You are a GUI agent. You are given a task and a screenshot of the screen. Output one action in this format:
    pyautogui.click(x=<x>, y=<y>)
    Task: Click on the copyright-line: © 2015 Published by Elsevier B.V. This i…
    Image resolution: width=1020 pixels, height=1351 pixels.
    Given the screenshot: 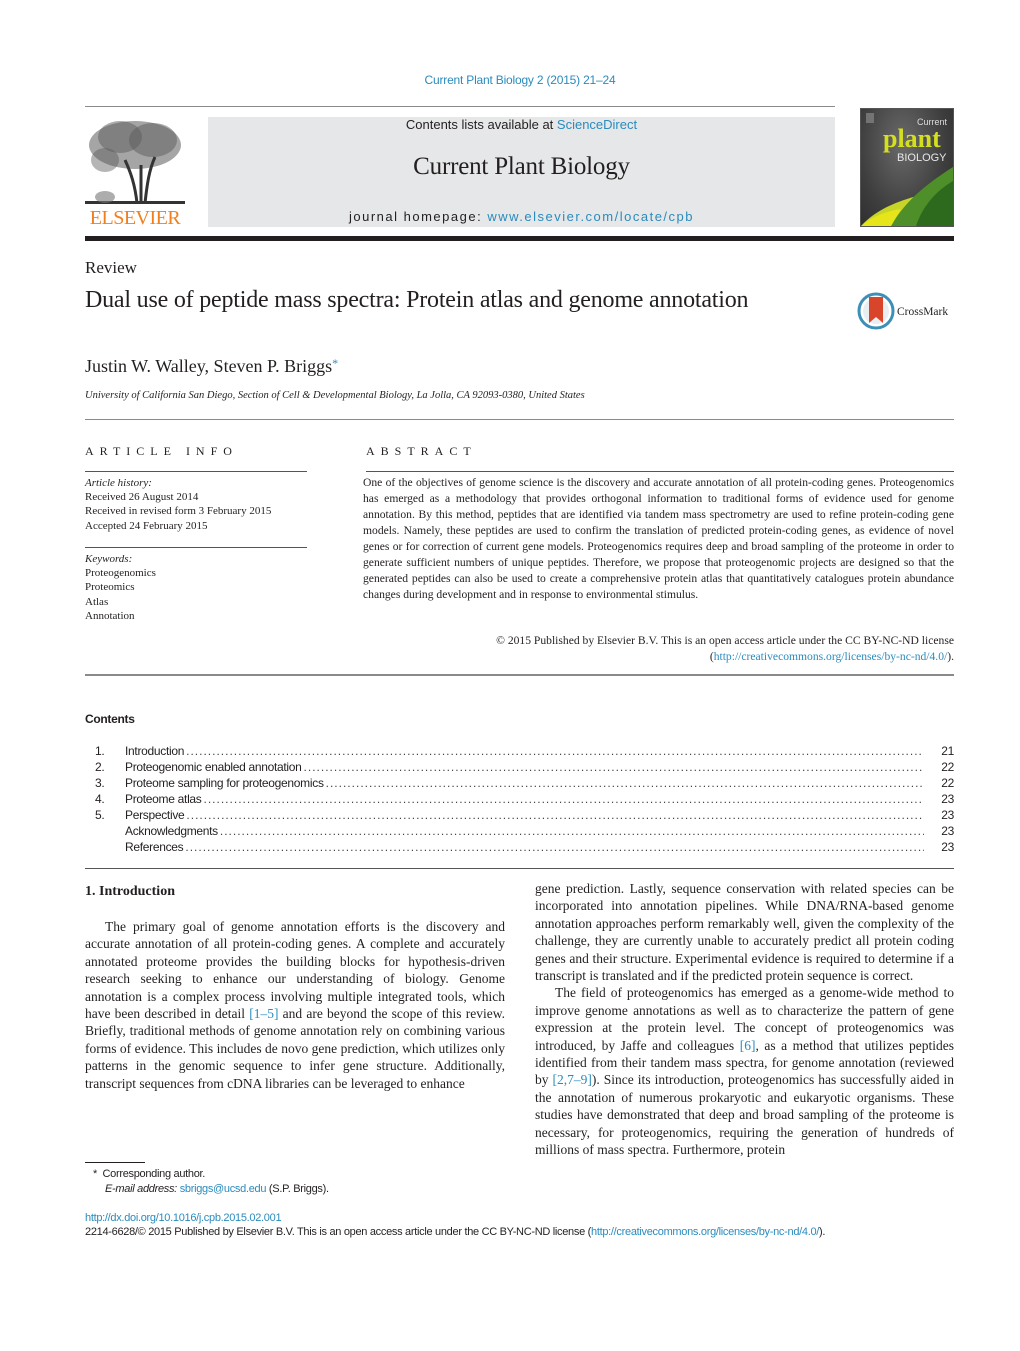 What is the action you would take?
    pyautogui.click(x=725, y=640)
    